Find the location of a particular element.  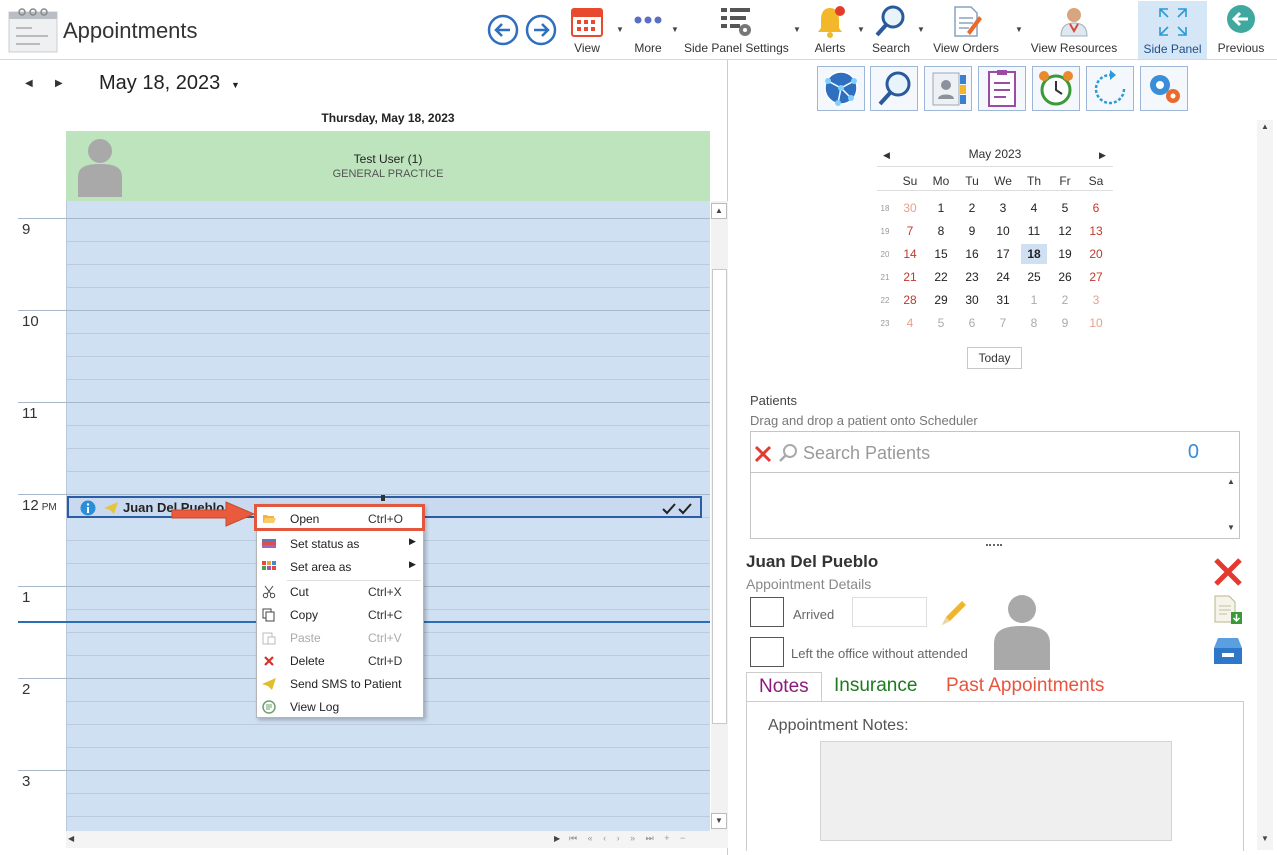

calendar-day: 20 is located at coordinates (1096, 254).